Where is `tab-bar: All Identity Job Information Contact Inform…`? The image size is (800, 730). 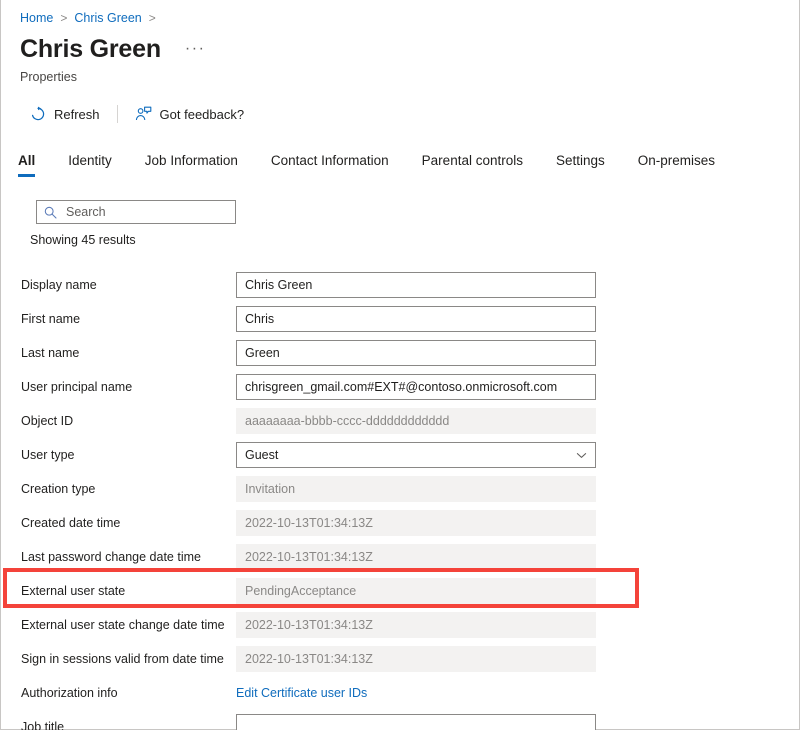
tab-bar: All Identity Job Information Contact Inform… is located at coordinates (383, 161).